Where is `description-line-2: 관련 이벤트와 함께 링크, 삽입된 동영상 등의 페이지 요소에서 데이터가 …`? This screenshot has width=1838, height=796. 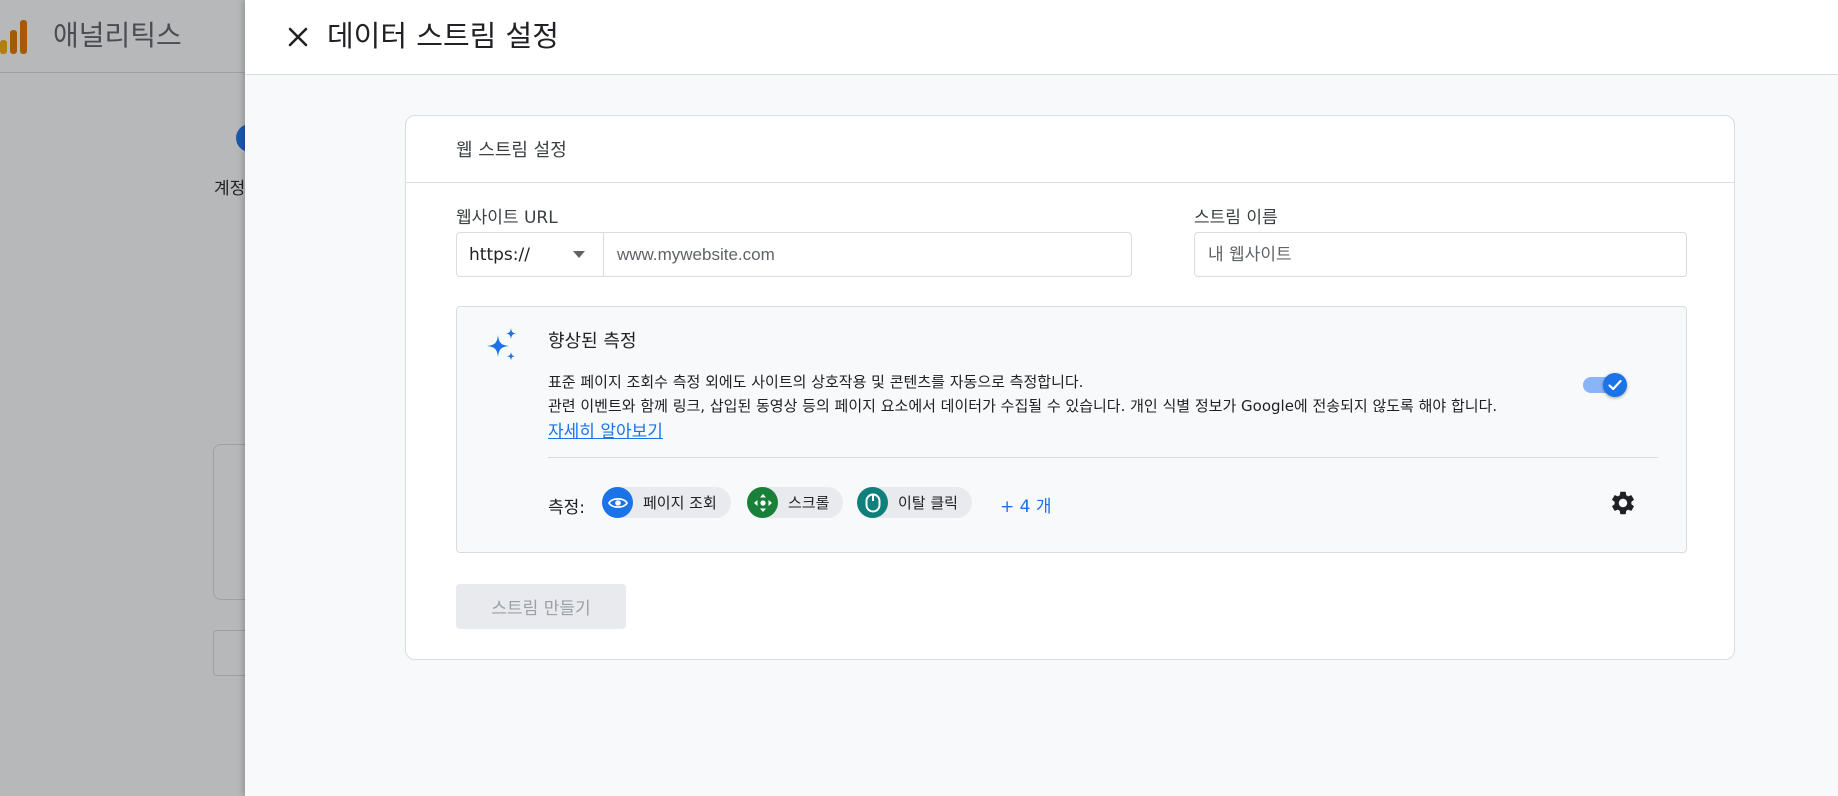
description-line-2: 관련 이벤트와 함께 링크, 삽입된 동영상 등의 페이지 요소에서 데이터가 … is located at coordinates (1023, 406).